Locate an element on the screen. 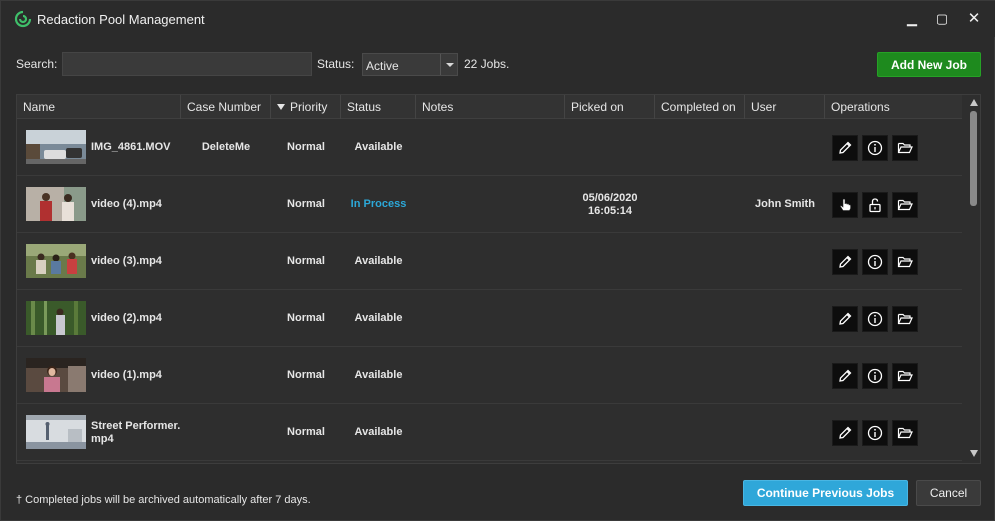 The width and height of the screenshot is (995, 521). scroll-down-icon is located at coordinates (974, 453).